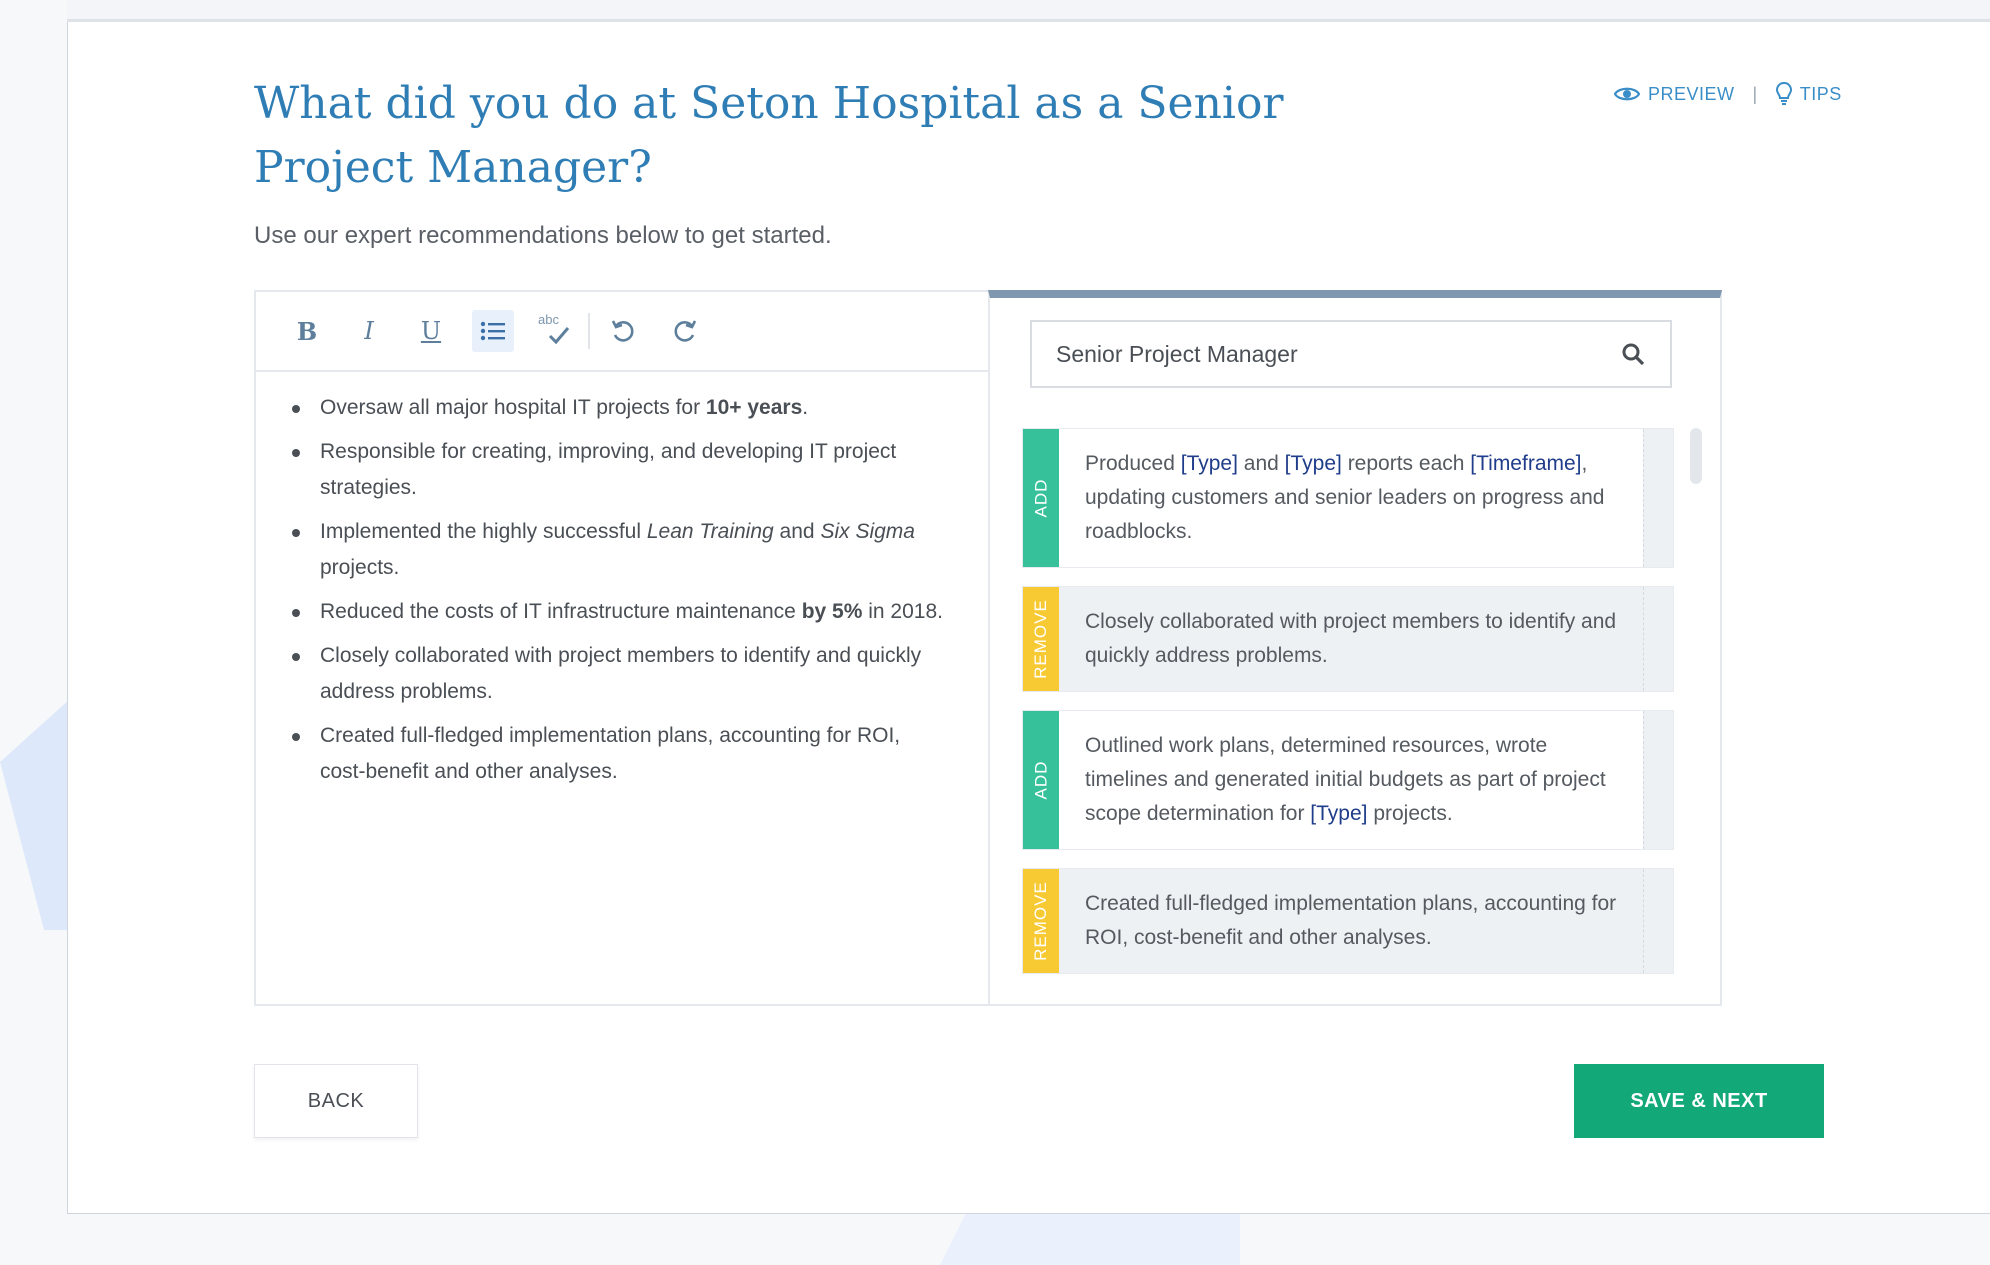 This screenshot has height=1265, width=1990. I want to click on text-segment: reports each, so click(1406, 463).